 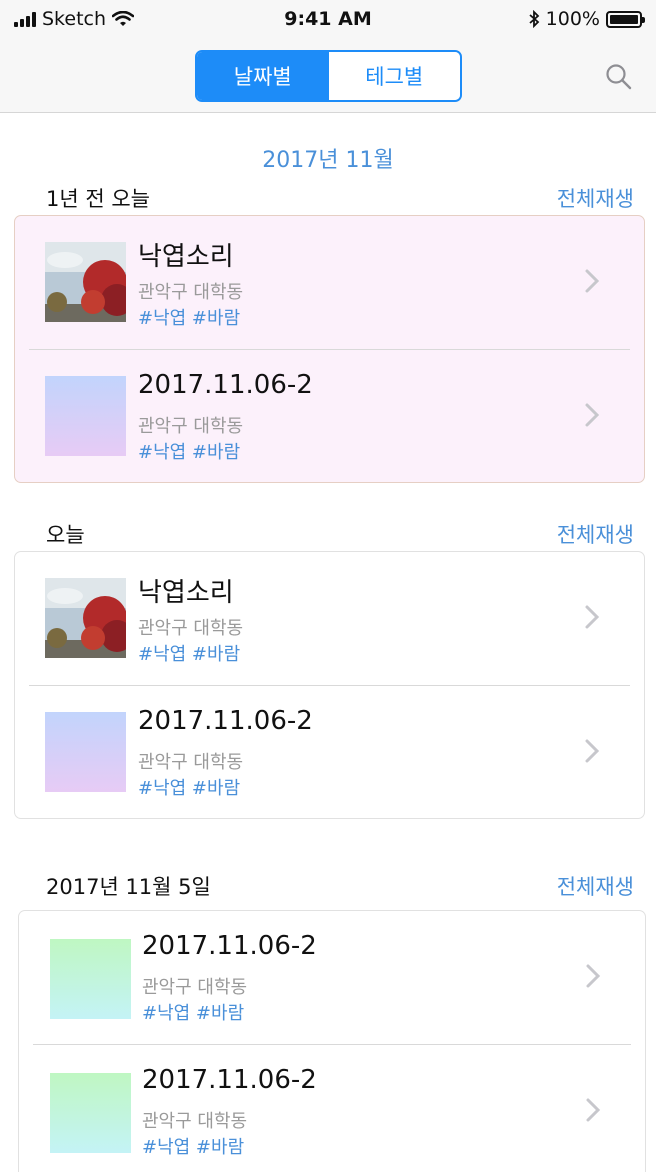 I want to click on search-icon, so click(x=619, y=77).